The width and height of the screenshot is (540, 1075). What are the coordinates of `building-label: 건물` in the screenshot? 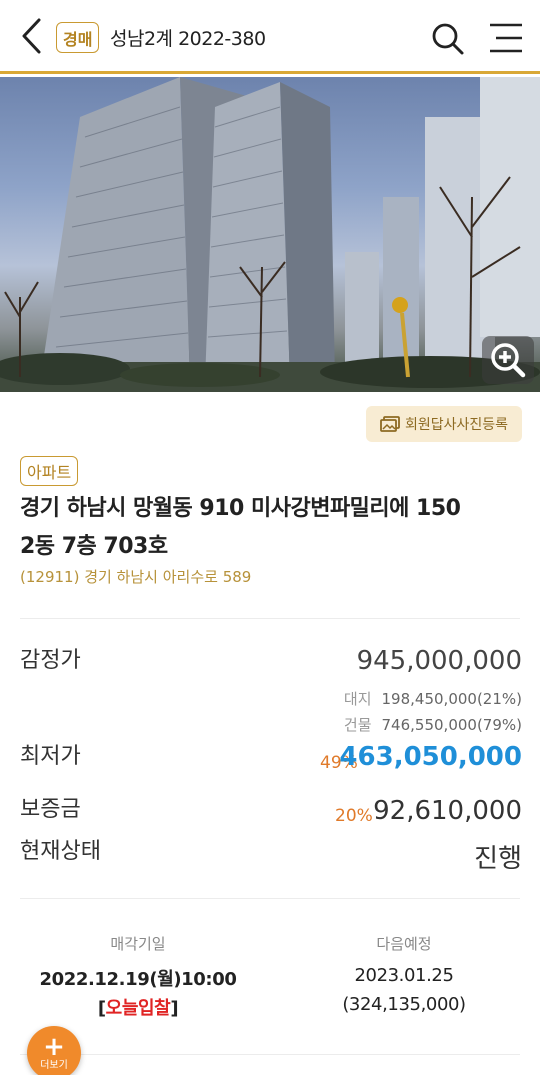 It's located at (357, 725).